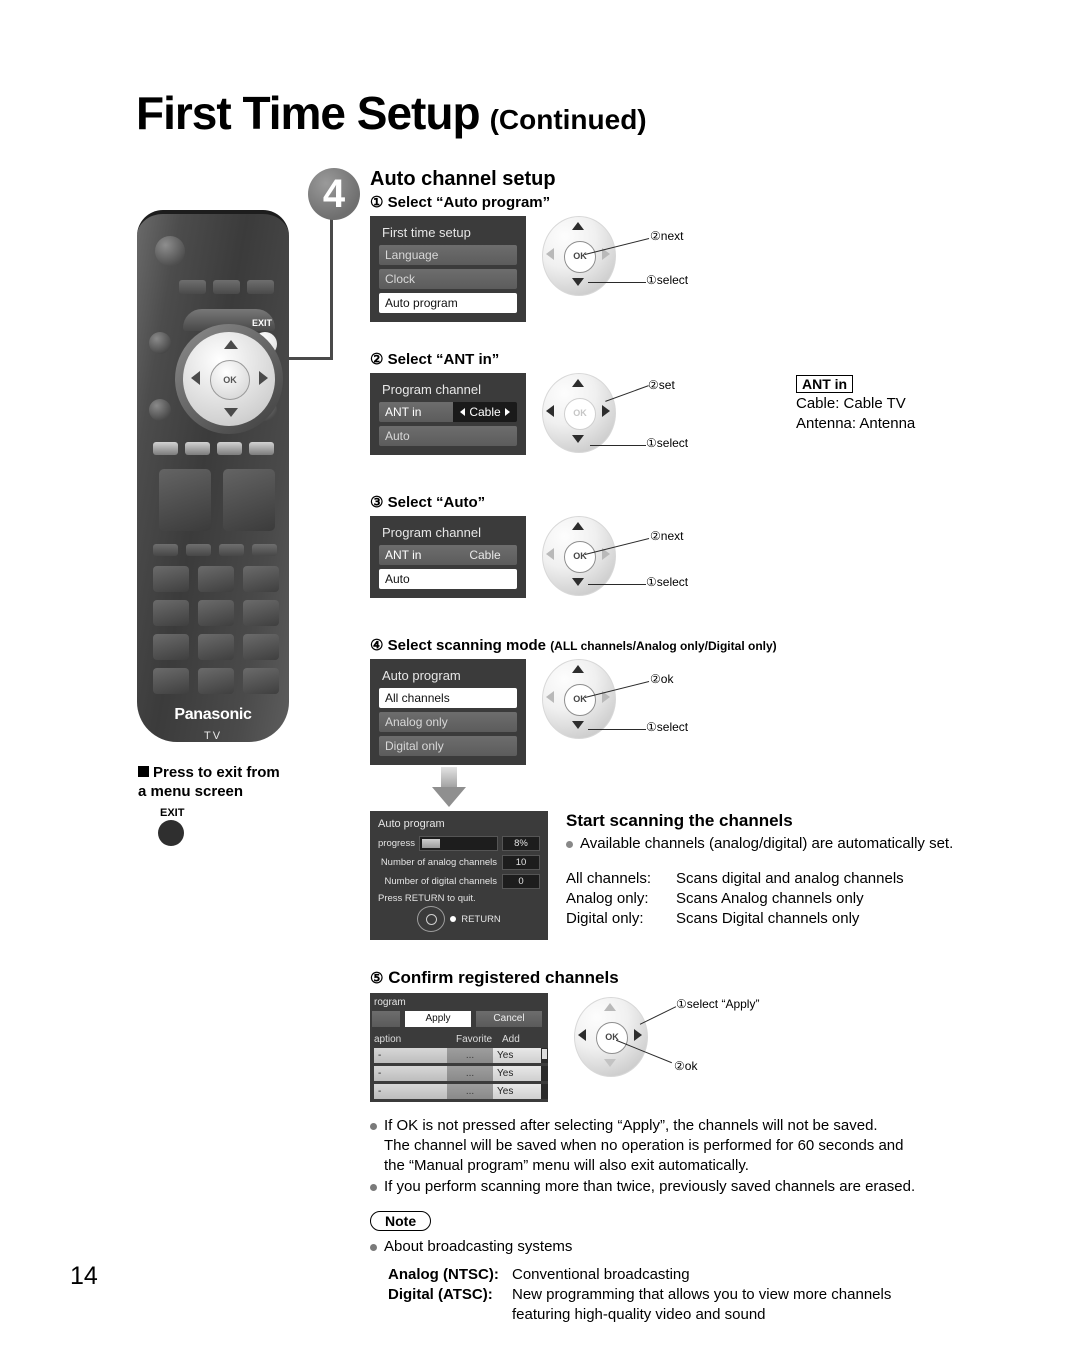 The width and height of the screenshot is (1080, 1363). What do you see at coordinates (601, 1274) in the screenshot?
I see `note-value-analog: Conventional broadcasting` at bounding box center [601, 1274].